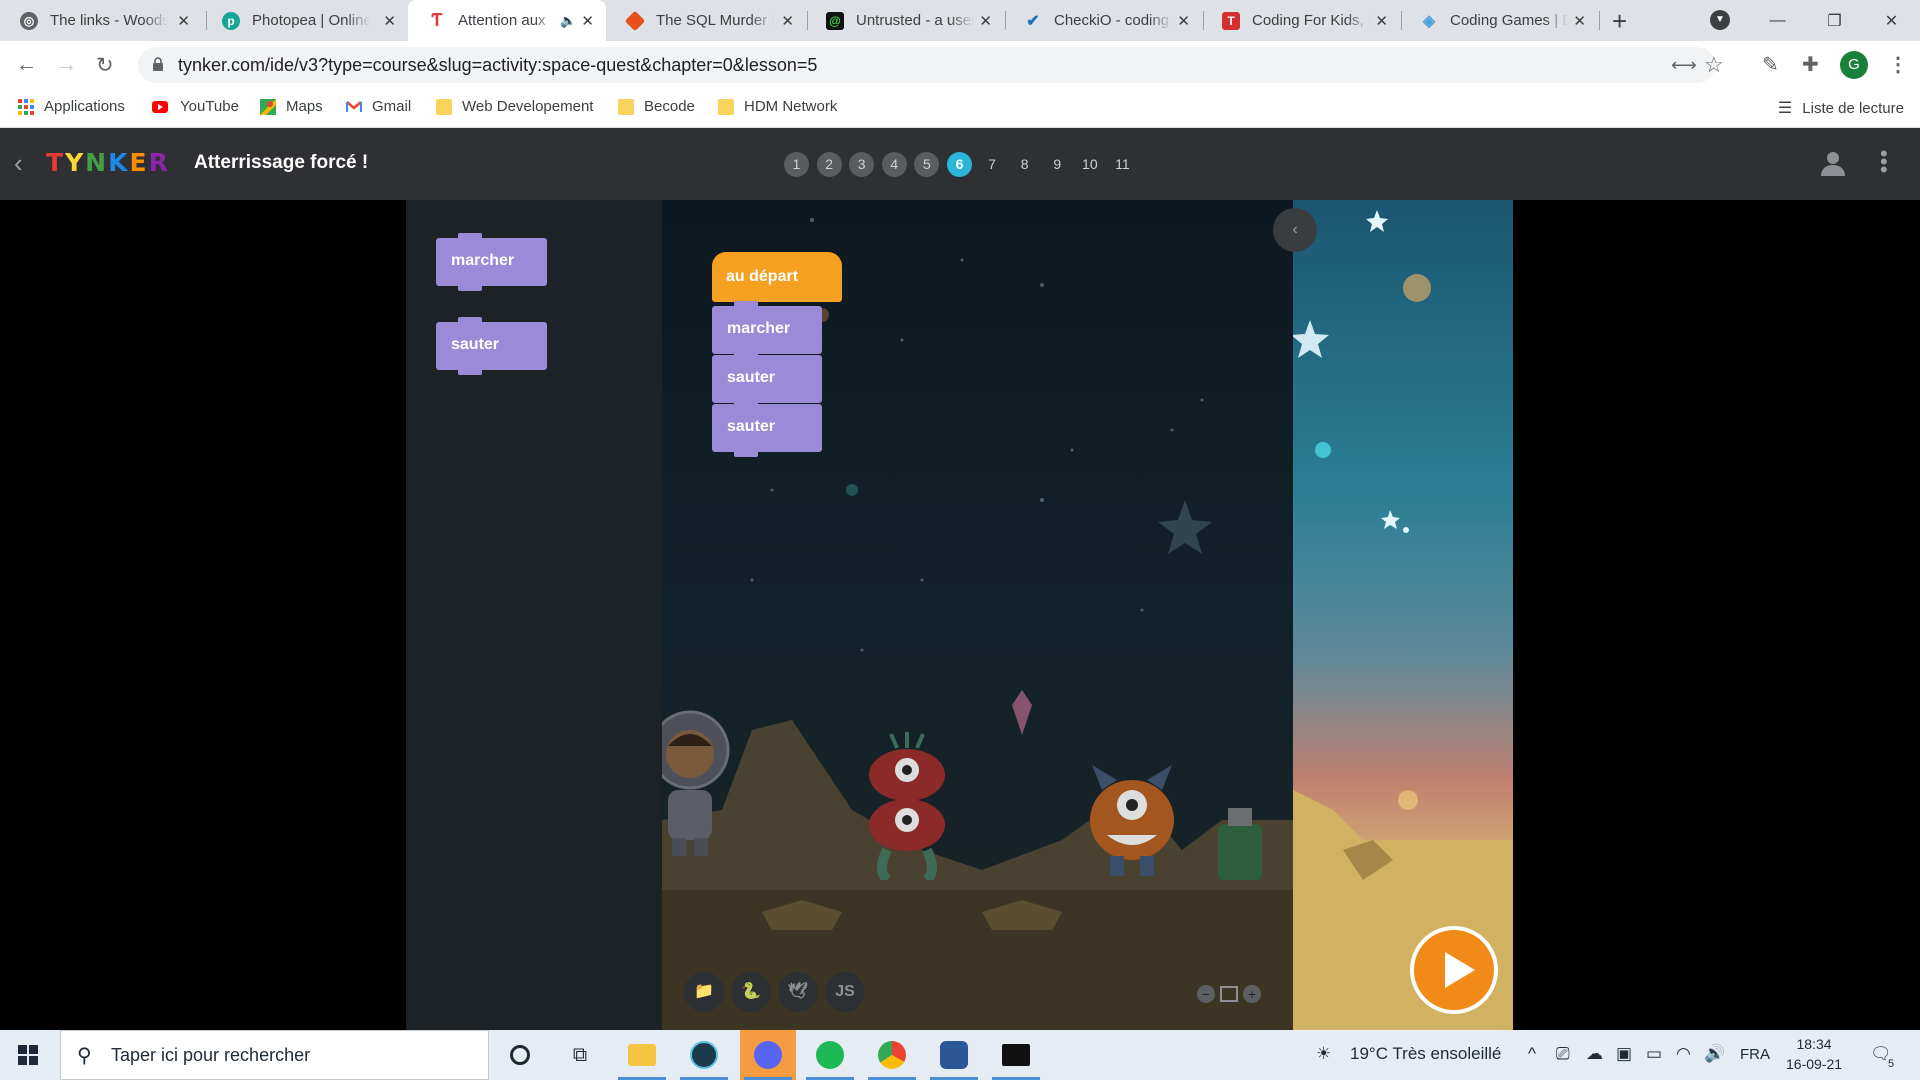  Describe the element at coordinates (1777, 21) in the screenshot. I see `minimize-icon: —` at that location.